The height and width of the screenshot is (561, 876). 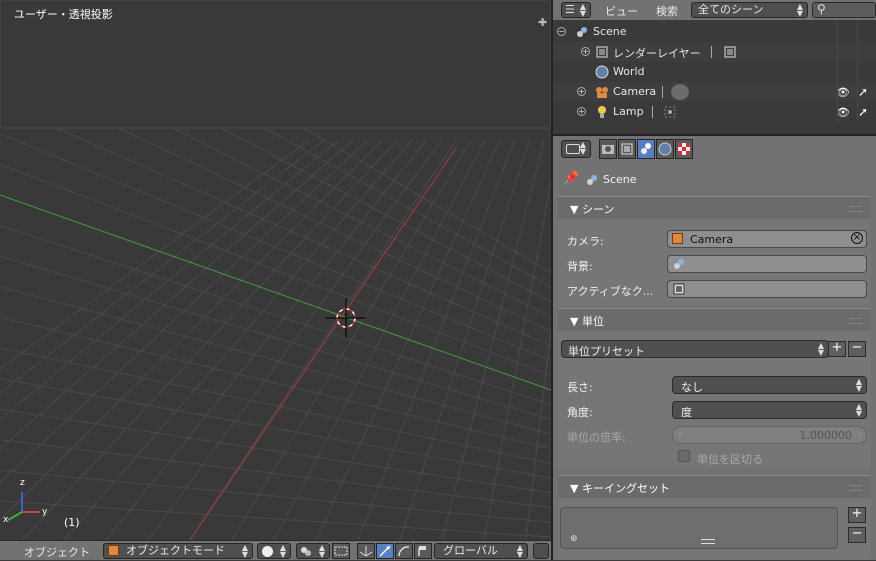 I want to click on length-dropdown: なし ▲ ▼, so click(x=769, y=385).